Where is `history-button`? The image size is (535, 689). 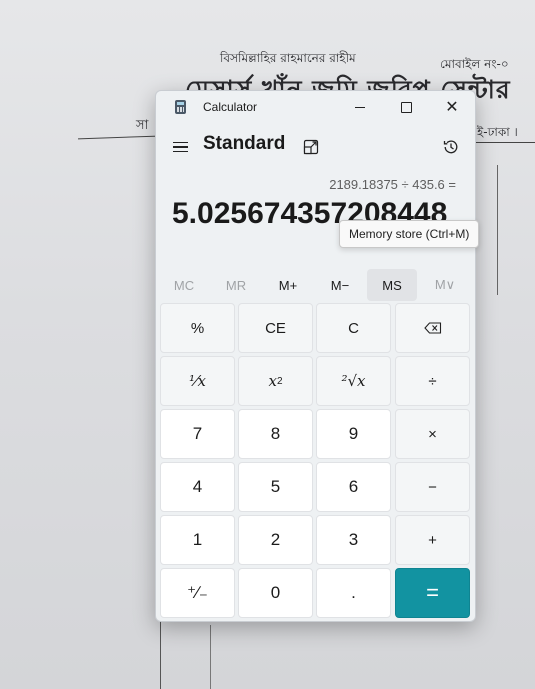 history-button is located at coordinates (451, 147).